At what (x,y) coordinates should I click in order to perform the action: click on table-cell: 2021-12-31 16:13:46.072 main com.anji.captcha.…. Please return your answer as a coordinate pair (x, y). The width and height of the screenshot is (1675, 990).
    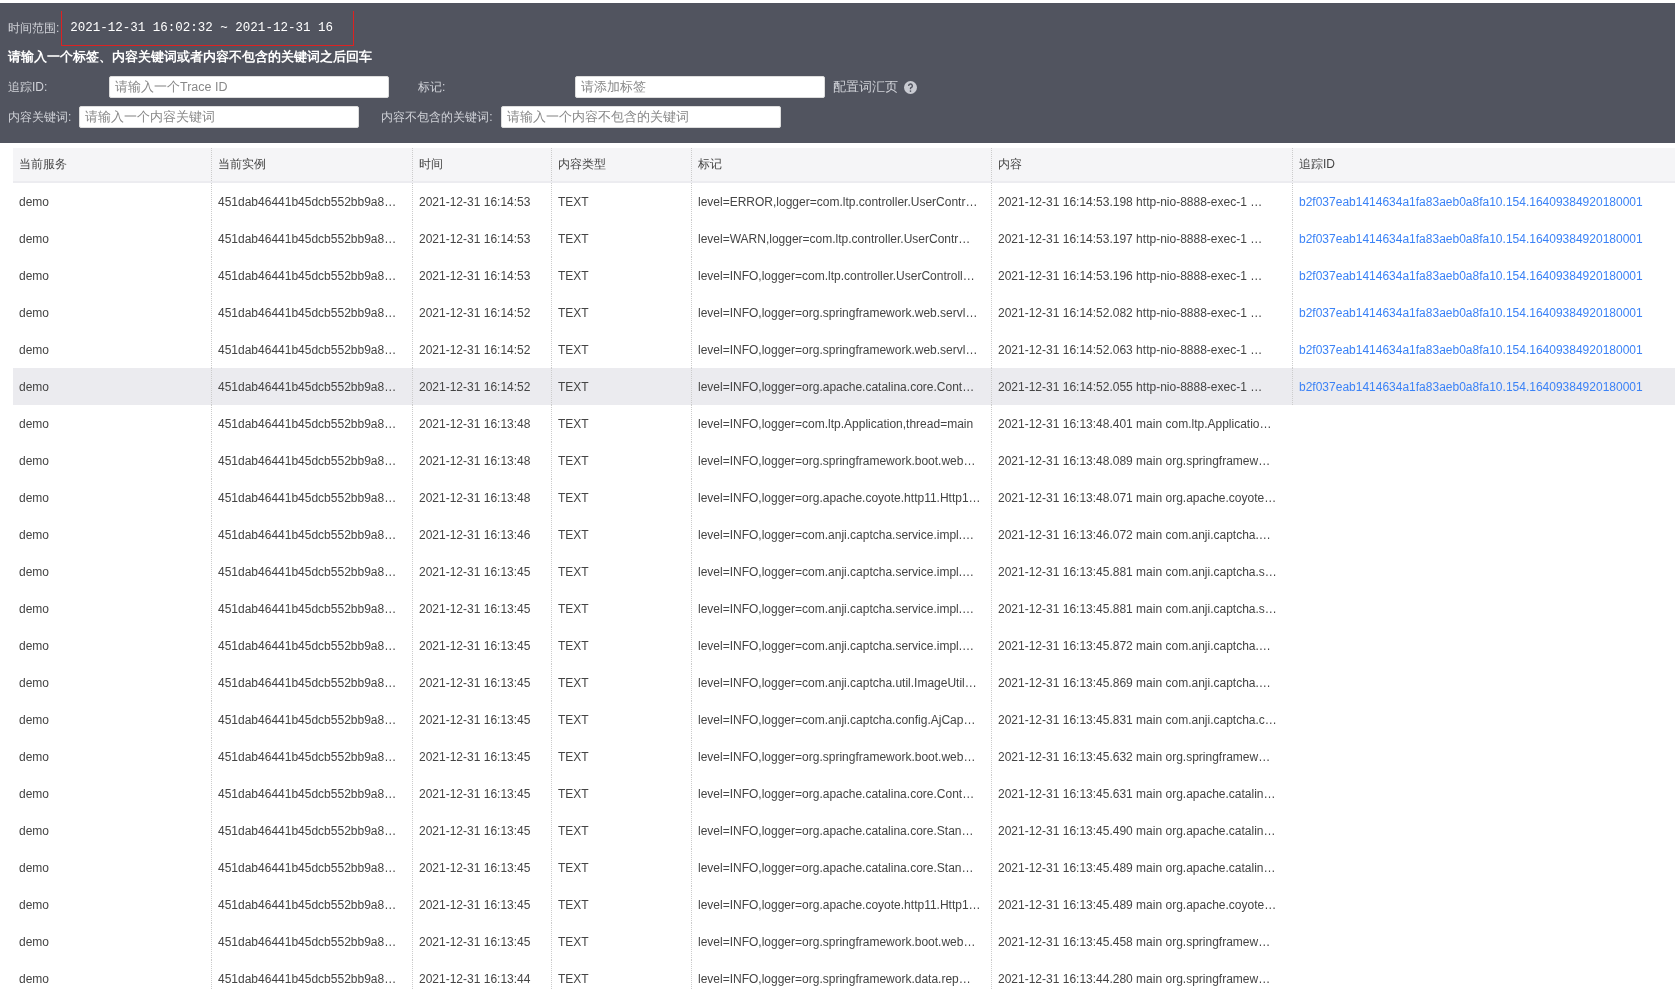
    Looking at the image, I should click on (1134, 534).